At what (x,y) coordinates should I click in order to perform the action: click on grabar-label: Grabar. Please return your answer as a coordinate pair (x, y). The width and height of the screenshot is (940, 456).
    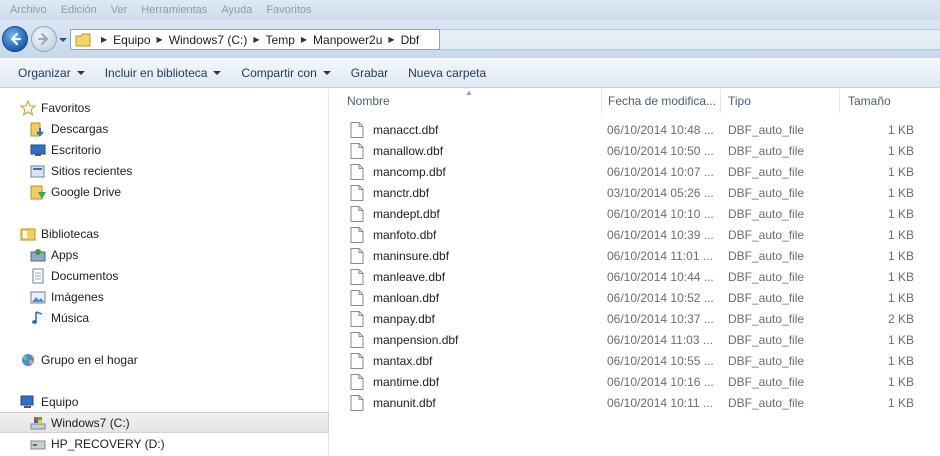
    Looking at the image, I should click on (369, 72).